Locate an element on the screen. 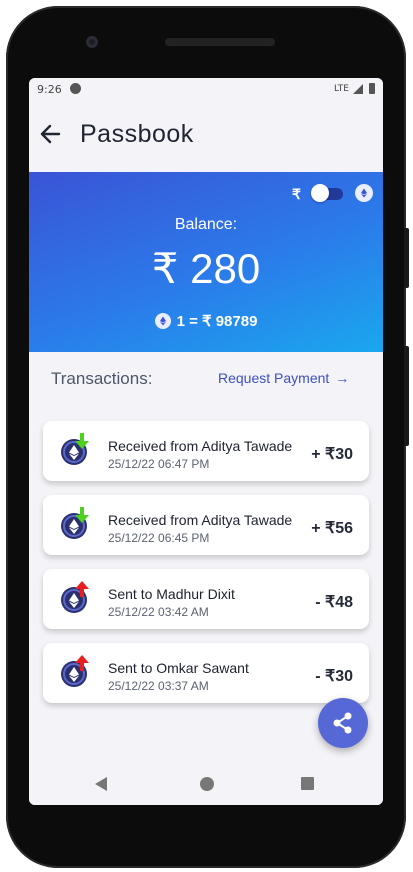  signal-icon is located at coordinates (358, 89).